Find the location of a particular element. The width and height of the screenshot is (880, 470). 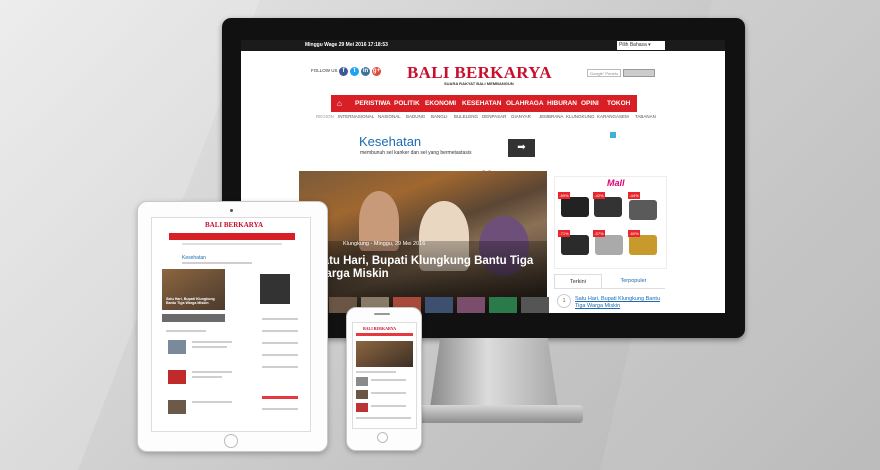

nav-item-opini: OPINI is located at coordinates (590, 103).